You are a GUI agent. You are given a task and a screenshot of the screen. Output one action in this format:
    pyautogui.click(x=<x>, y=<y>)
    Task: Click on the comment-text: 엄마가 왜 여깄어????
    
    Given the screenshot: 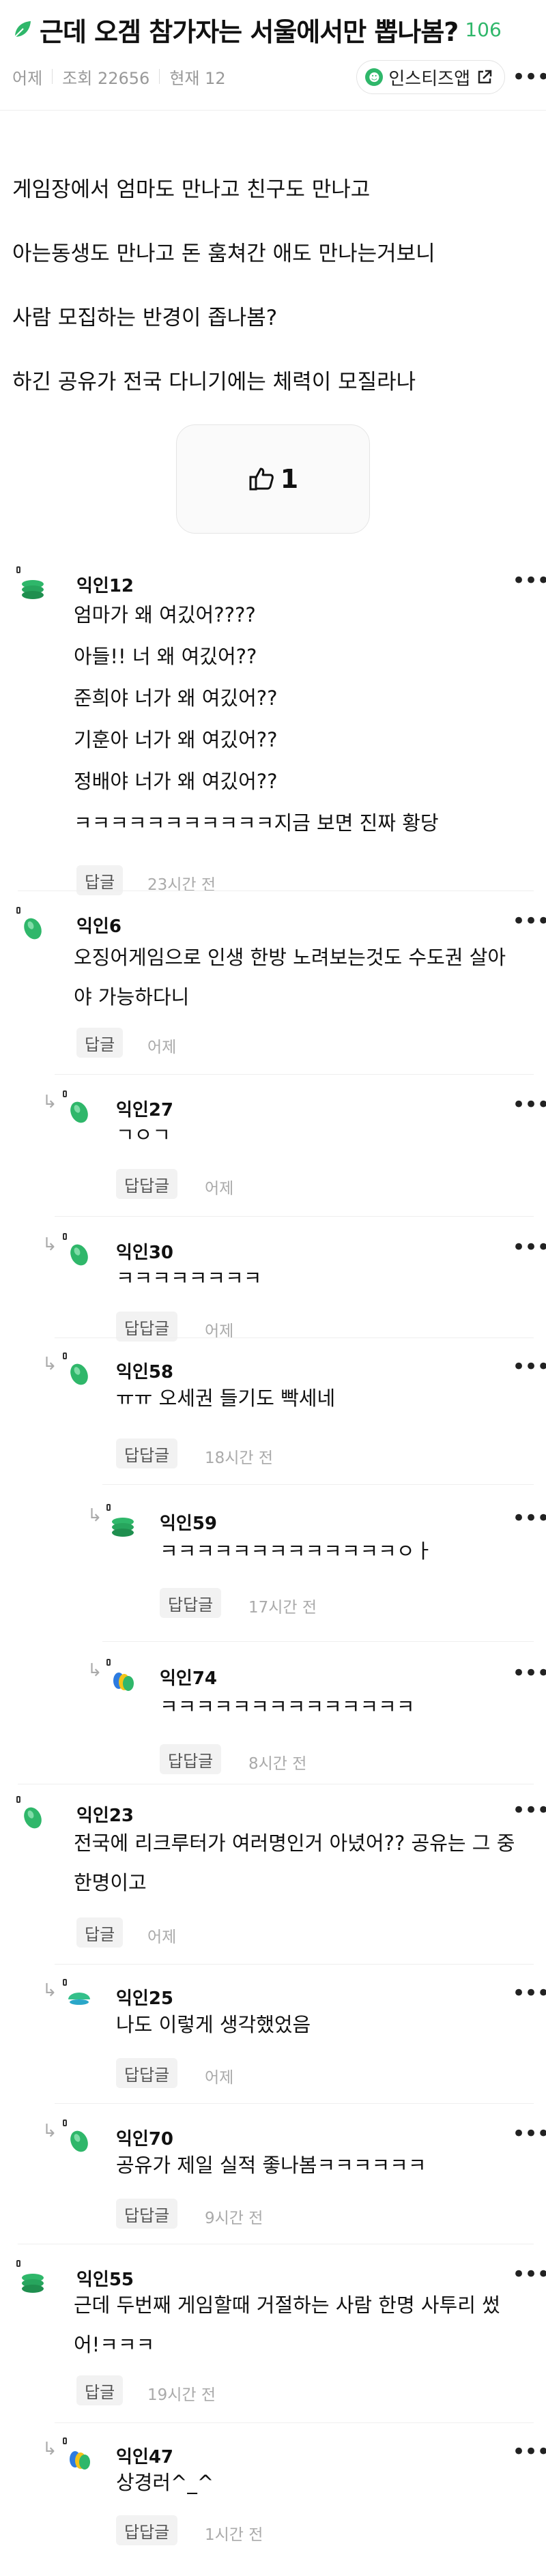 What is the action you would take?
    pyautogui.click(x=165, y=614)
    